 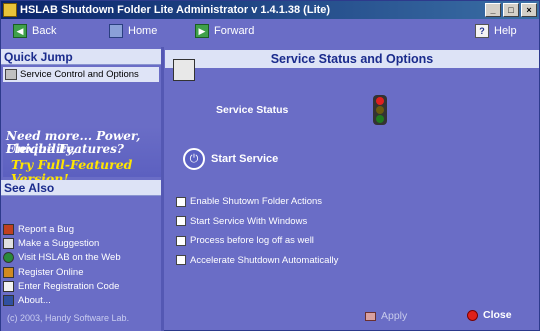 I want to click on help-label: Help, so click(x=505, y=31).